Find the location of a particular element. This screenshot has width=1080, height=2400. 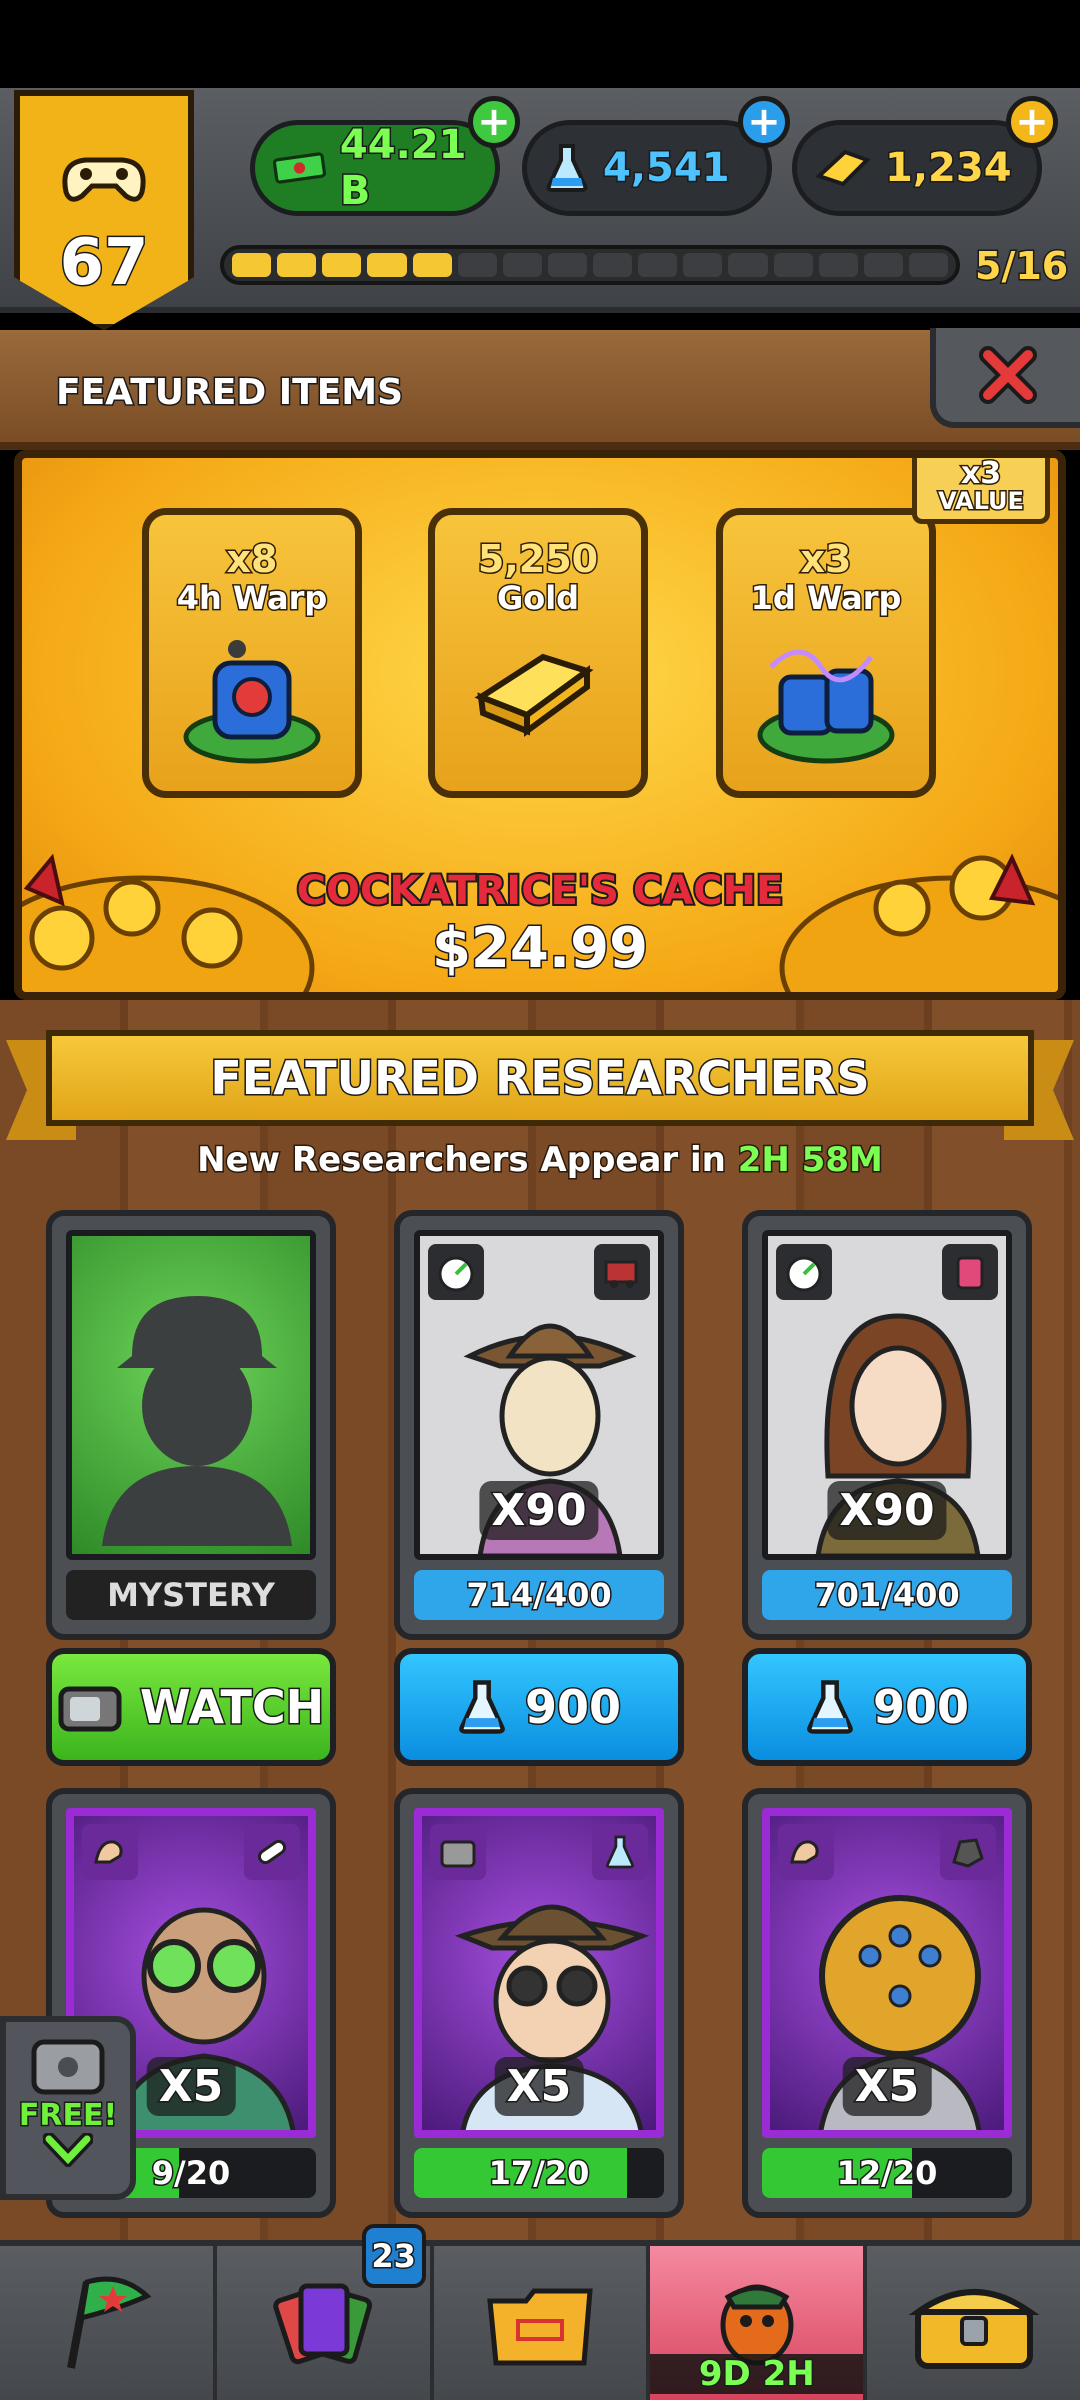

tv-icon is located at coordinates (90, 1709).